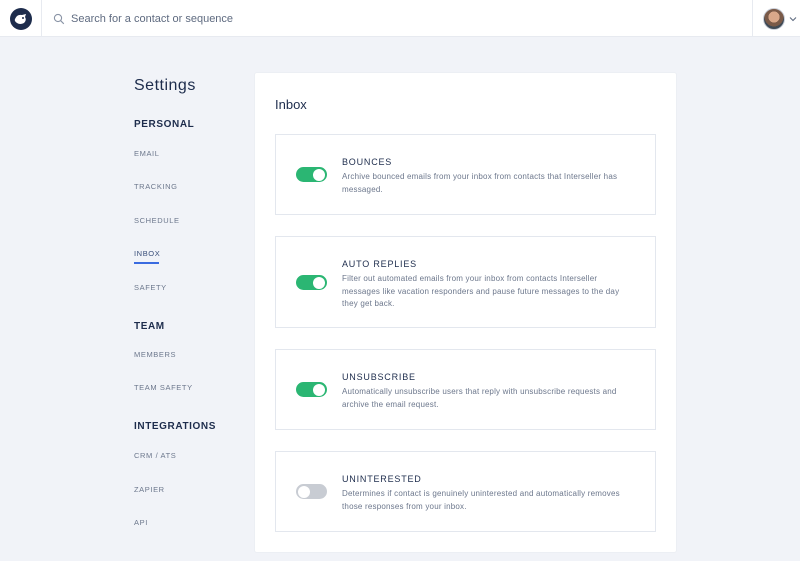  What do you see at coordinates (311, 491) in the screenshot?
I see `uninterested-toggle` at bounding box center [311, 491].